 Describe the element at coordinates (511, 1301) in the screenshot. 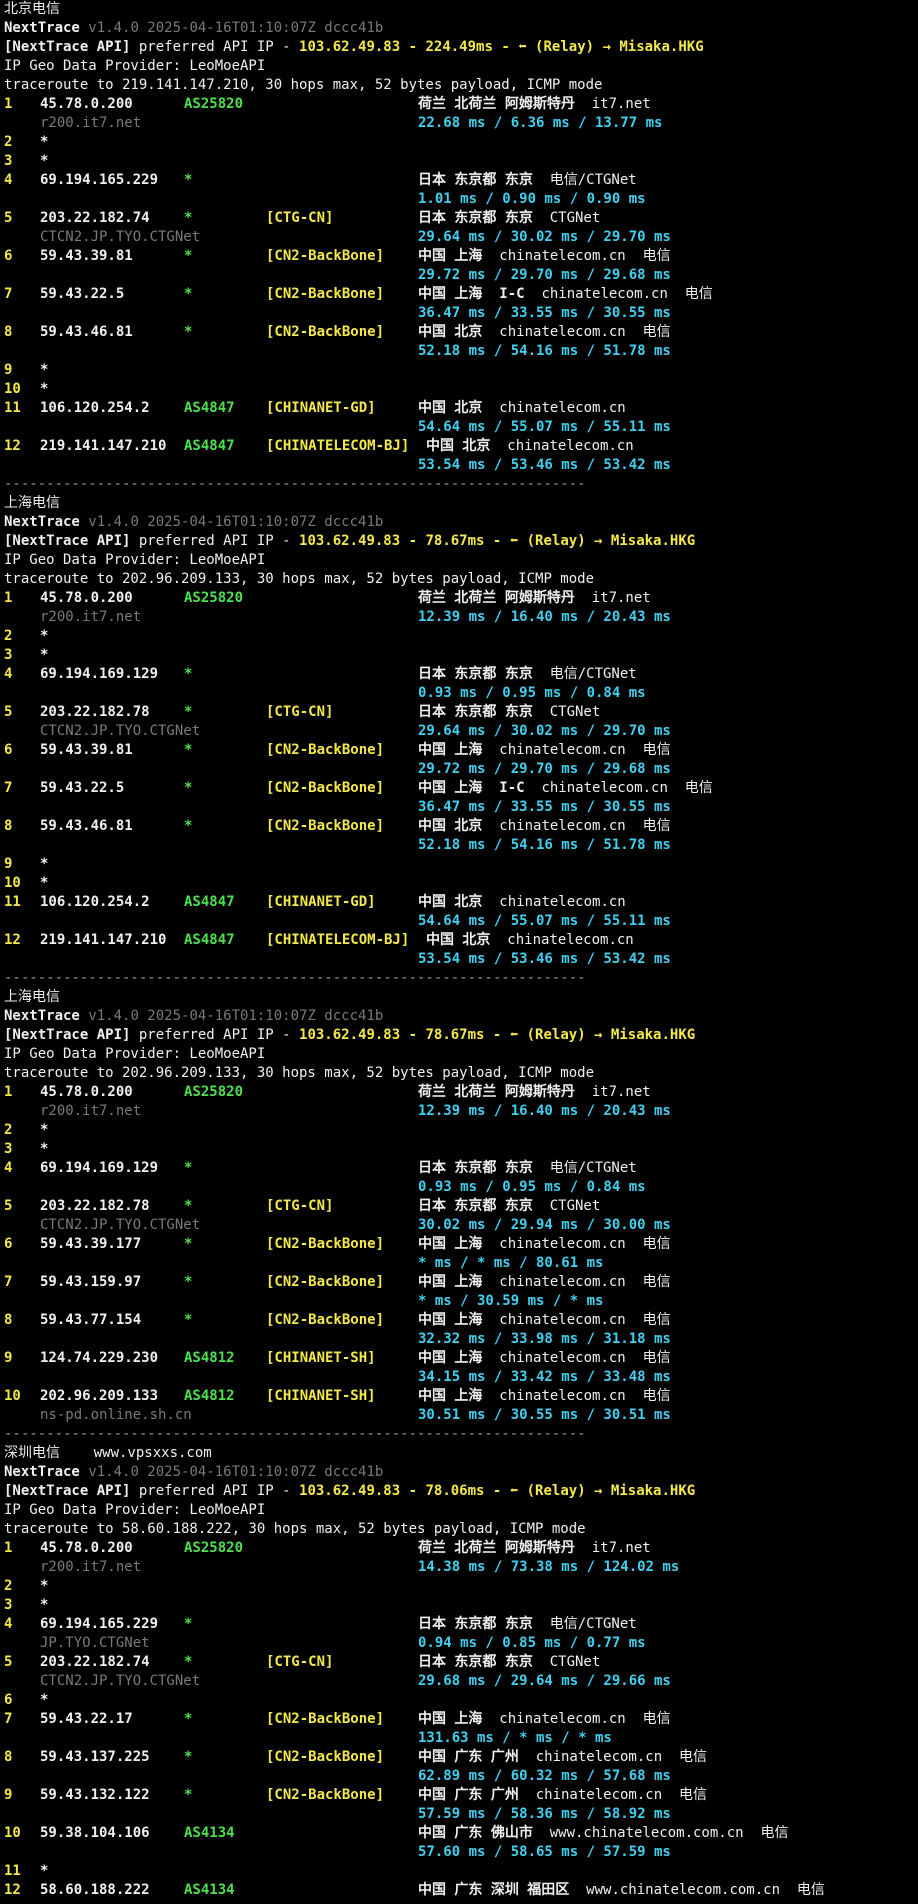

I see `hop-rtt: * ms / 30.59 ms / * ms` at that location.